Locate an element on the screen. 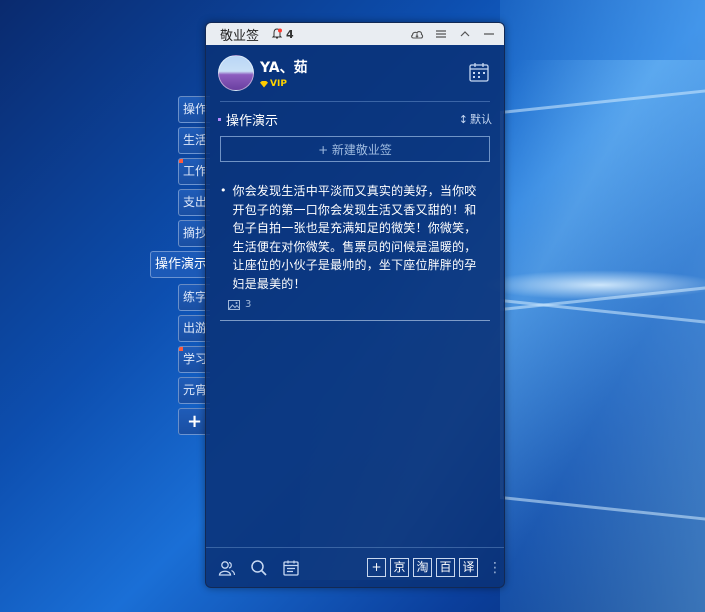  diamond-icon is located at coordinates (264, 84).